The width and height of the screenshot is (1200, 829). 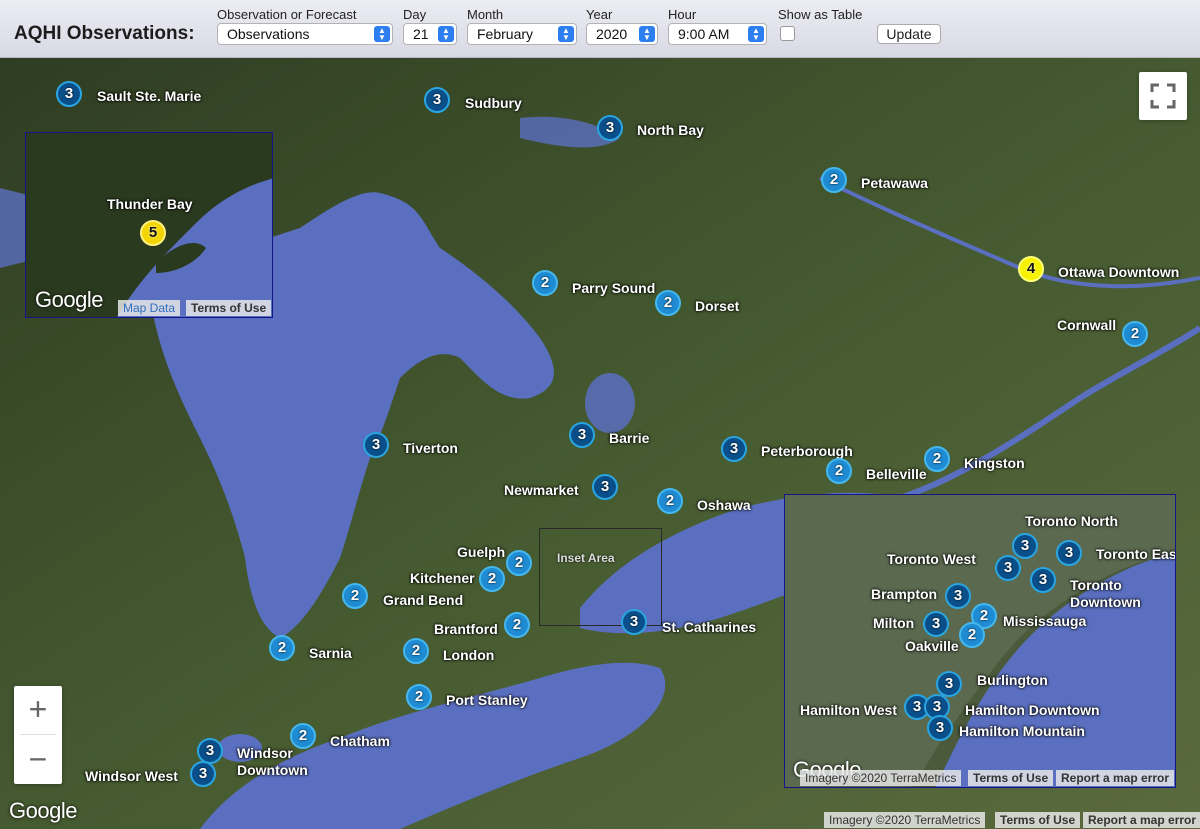 What do you see at coordinates (682, 14) in the screenshot?
I see `hour-label: Hour` at bounding box center [682, 14].